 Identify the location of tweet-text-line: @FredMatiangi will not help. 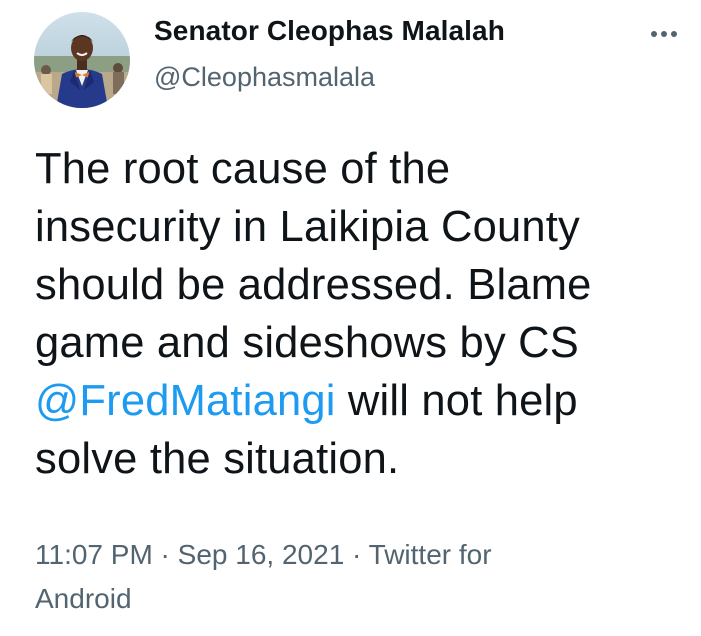
(360, 401).